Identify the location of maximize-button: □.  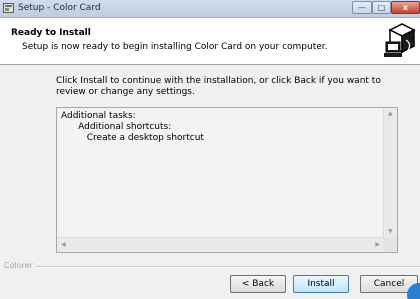
(381, 7).